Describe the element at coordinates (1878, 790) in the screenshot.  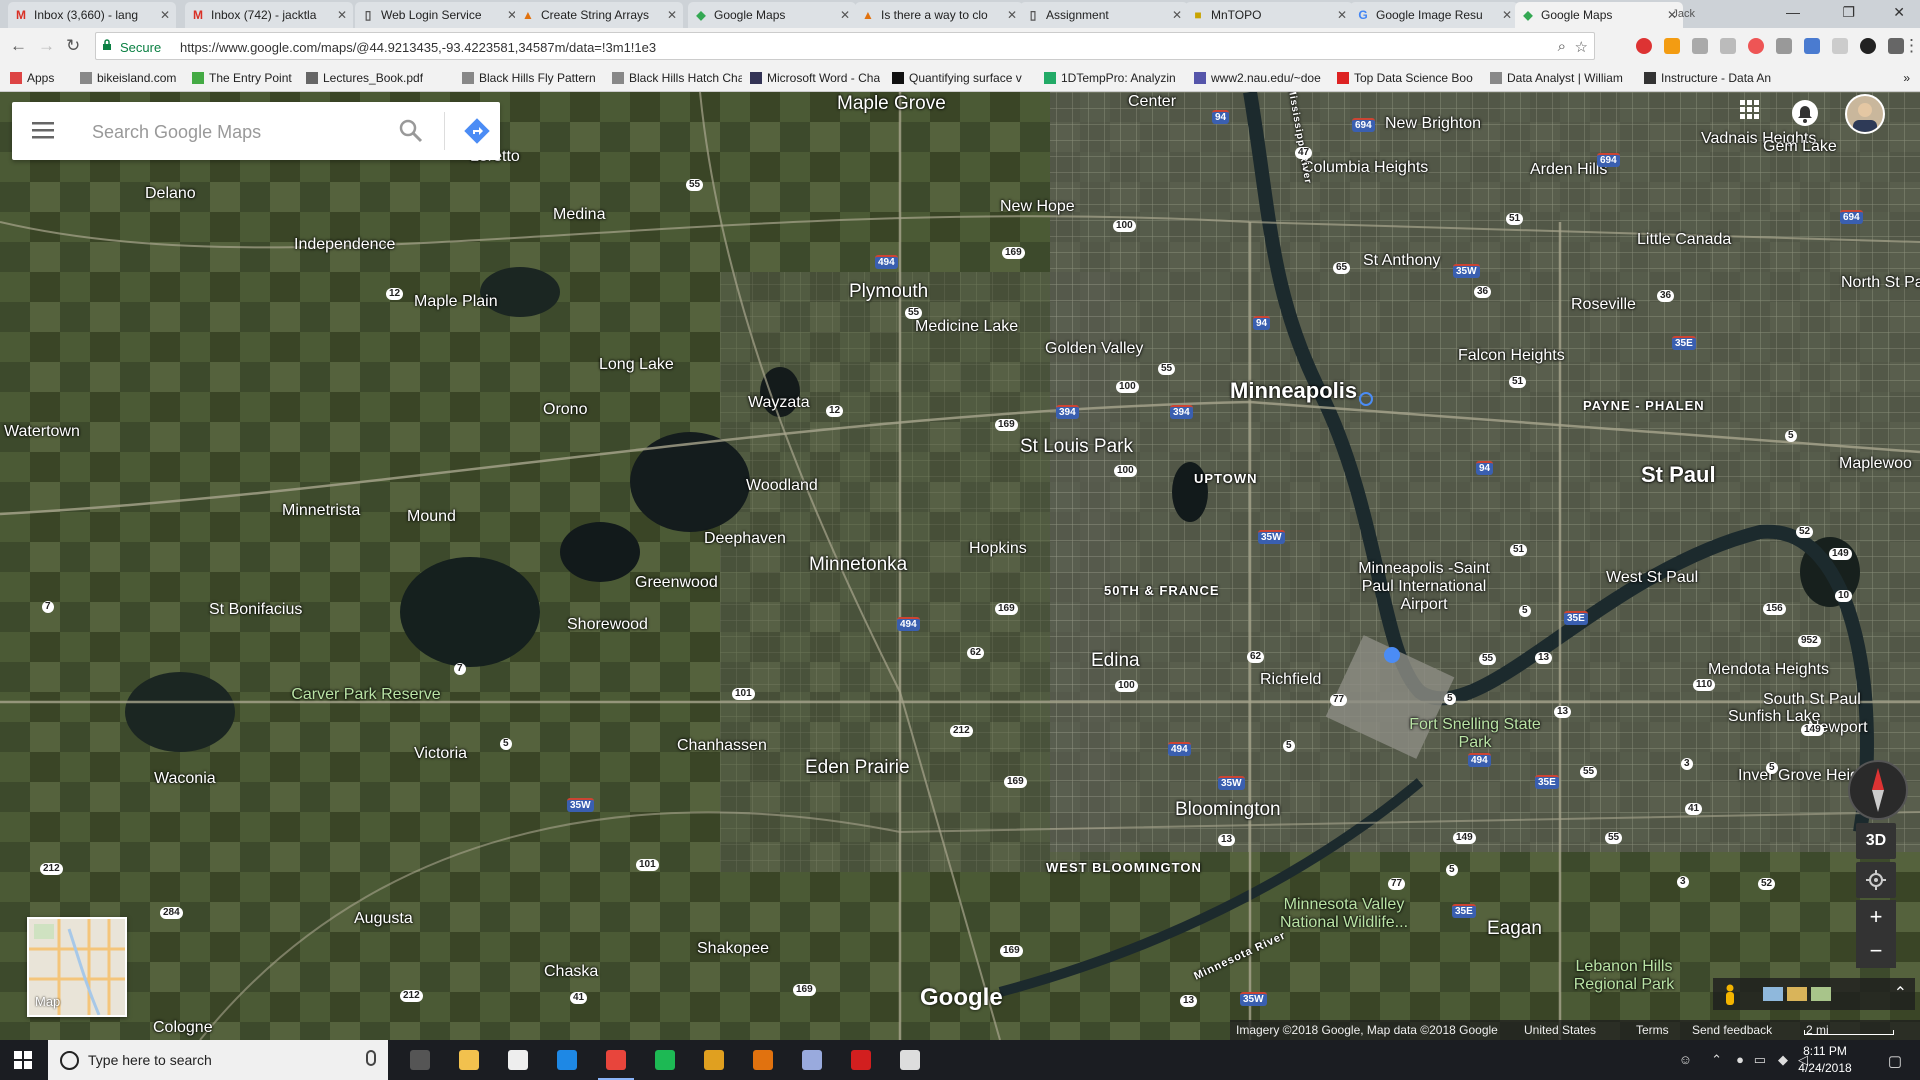
I see `compass-control` at that location.